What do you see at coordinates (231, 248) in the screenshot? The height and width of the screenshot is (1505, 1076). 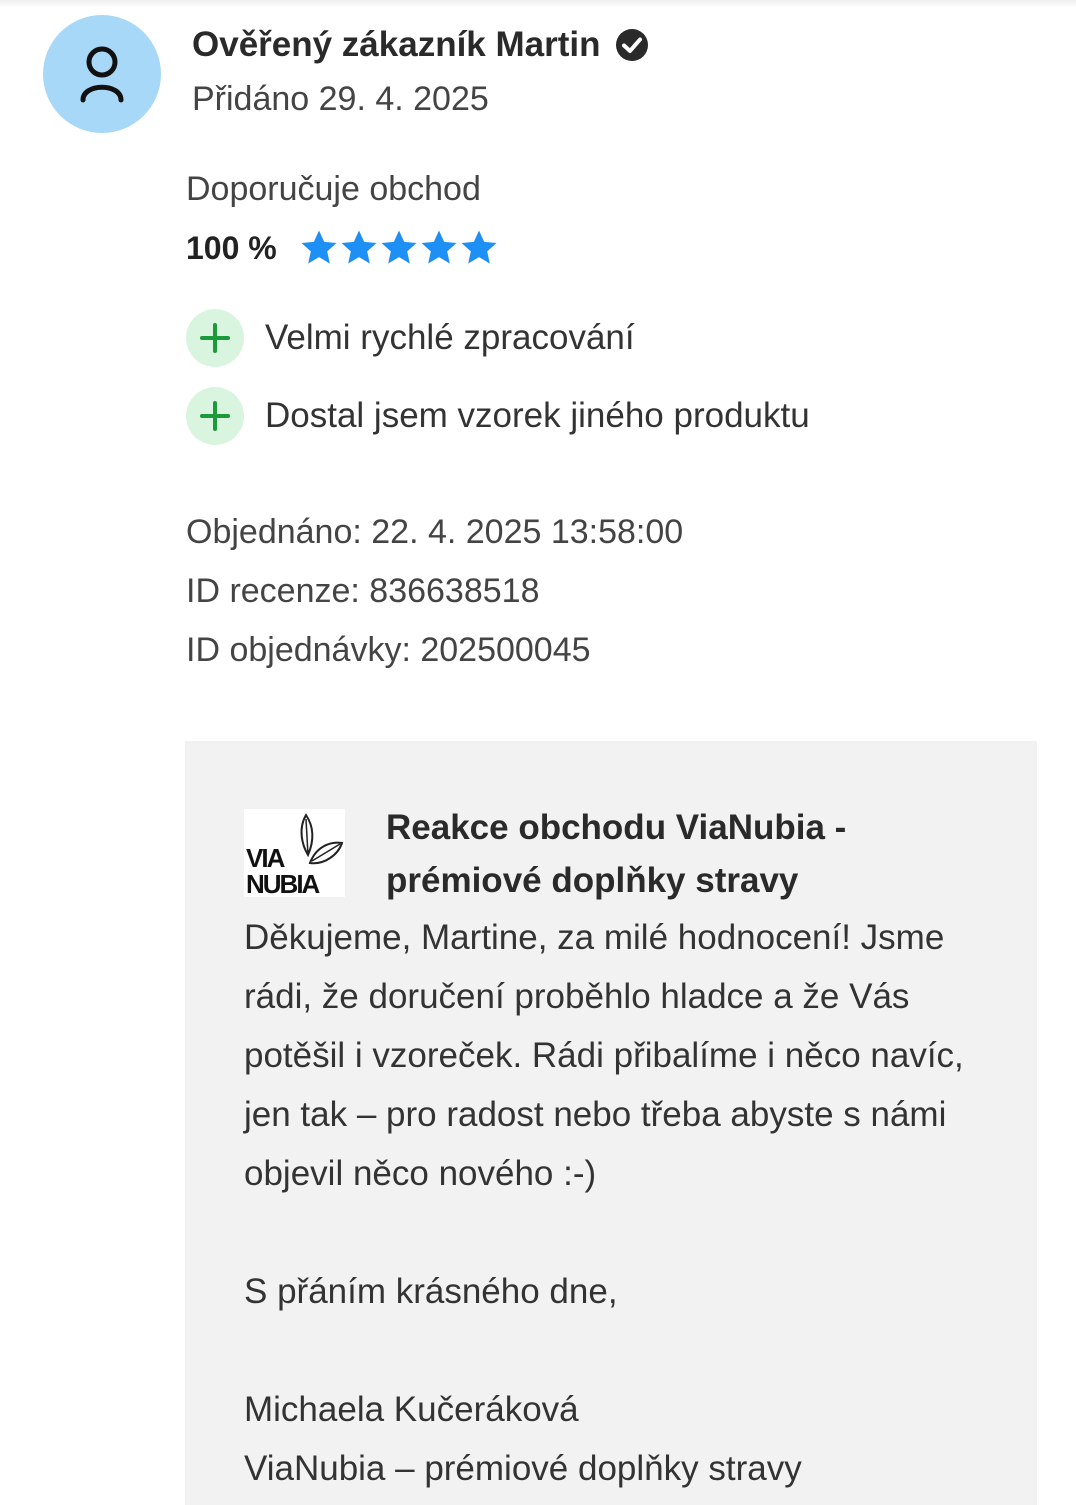 I see `recommend-percent: 100 %` at bounding box center [231, 248].